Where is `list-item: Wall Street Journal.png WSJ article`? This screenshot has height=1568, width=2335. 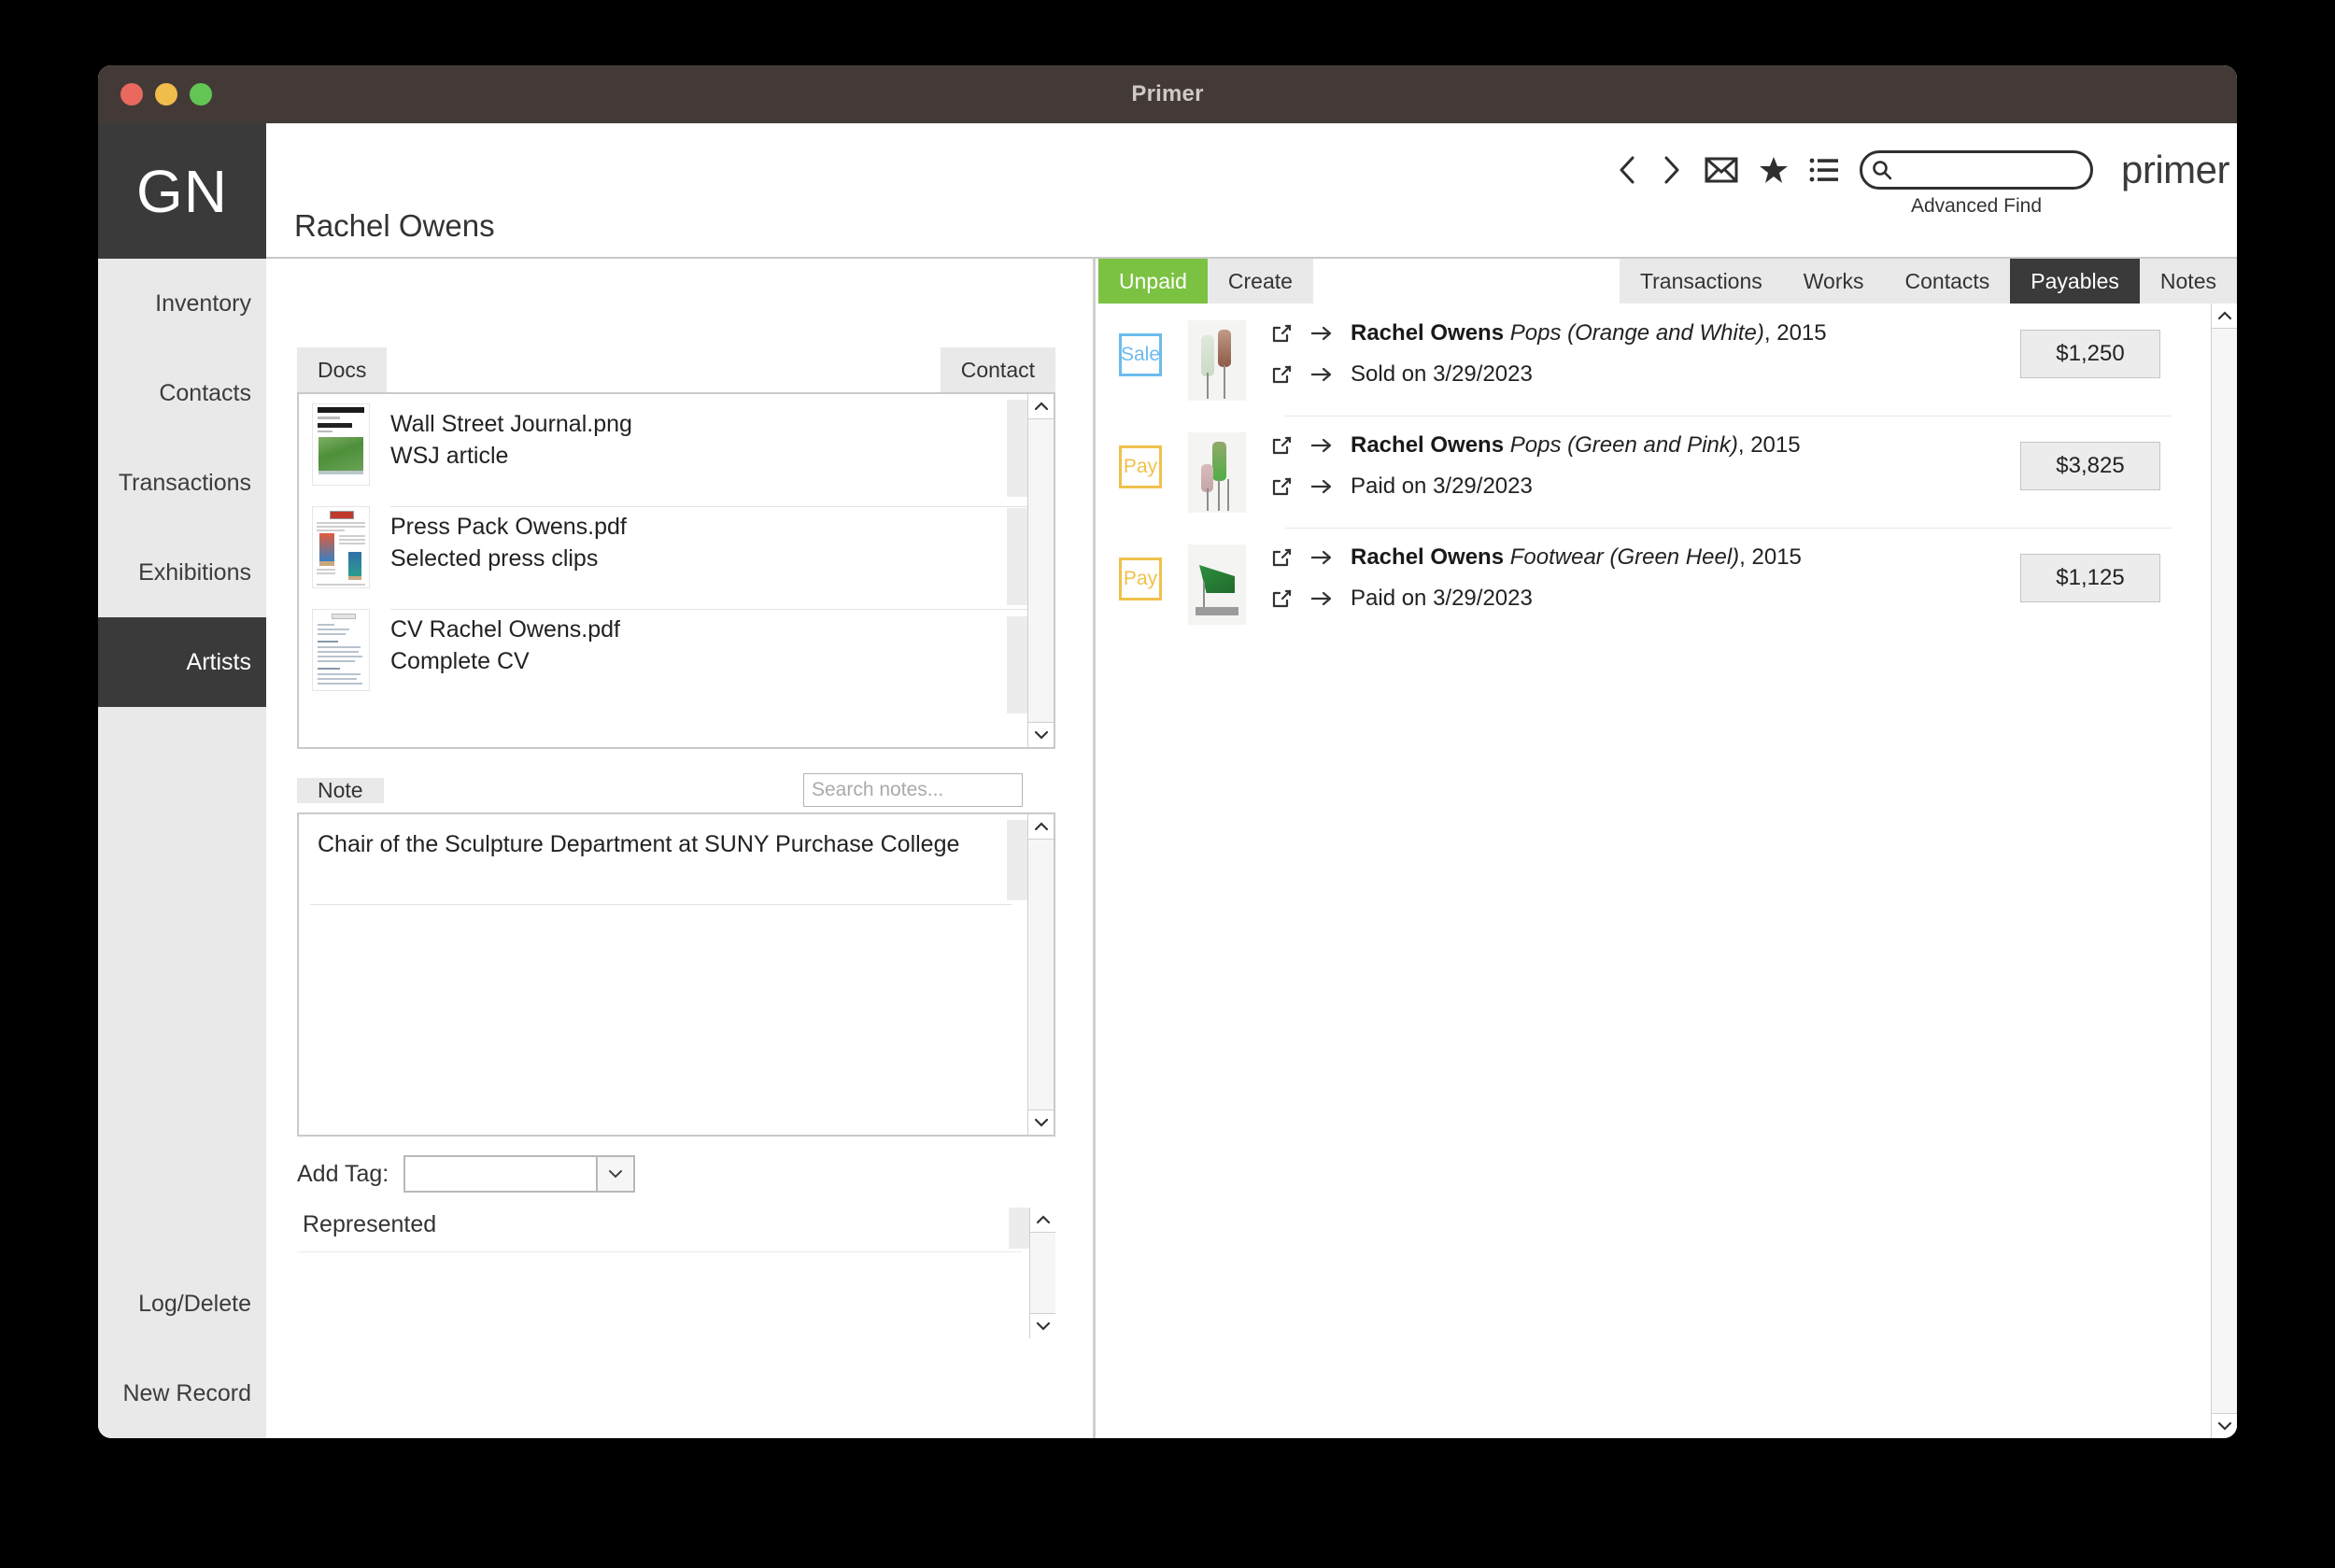 list-item: Wall Street Journal.png WSJ article is located at coordinates (677, 445).